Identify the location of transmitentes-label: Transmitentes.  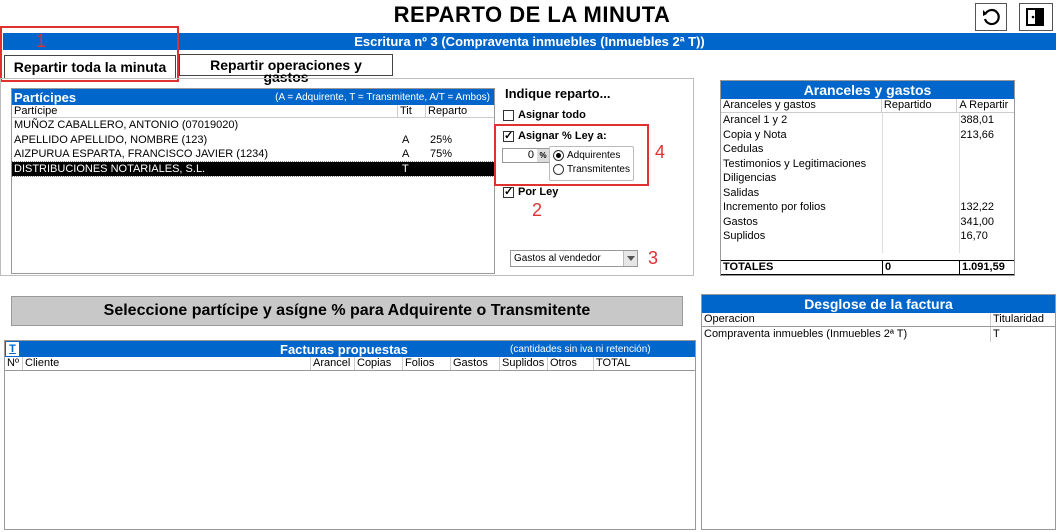
(598, 169).